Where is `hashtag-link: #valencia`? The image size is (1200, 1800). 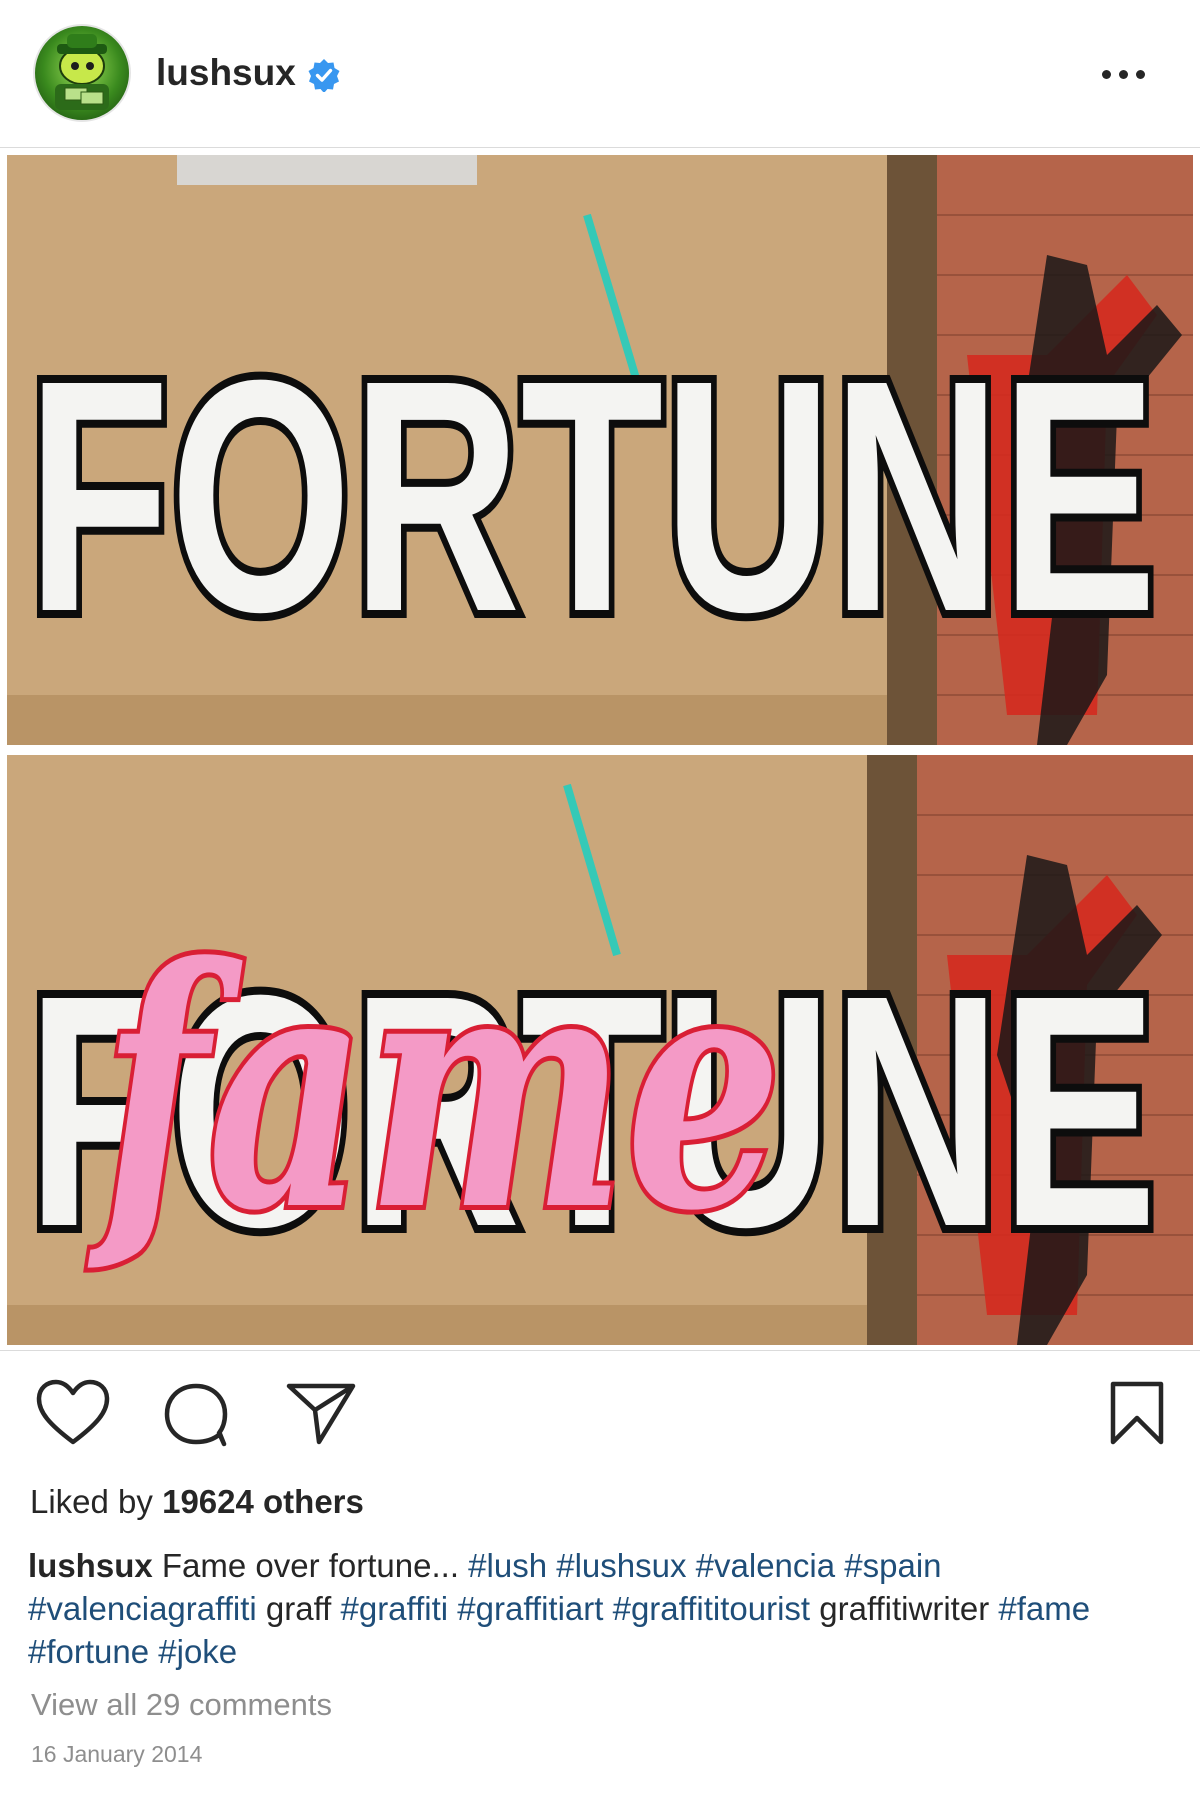 hashtag-link: #valencia is located at coordinates (765, 1565).